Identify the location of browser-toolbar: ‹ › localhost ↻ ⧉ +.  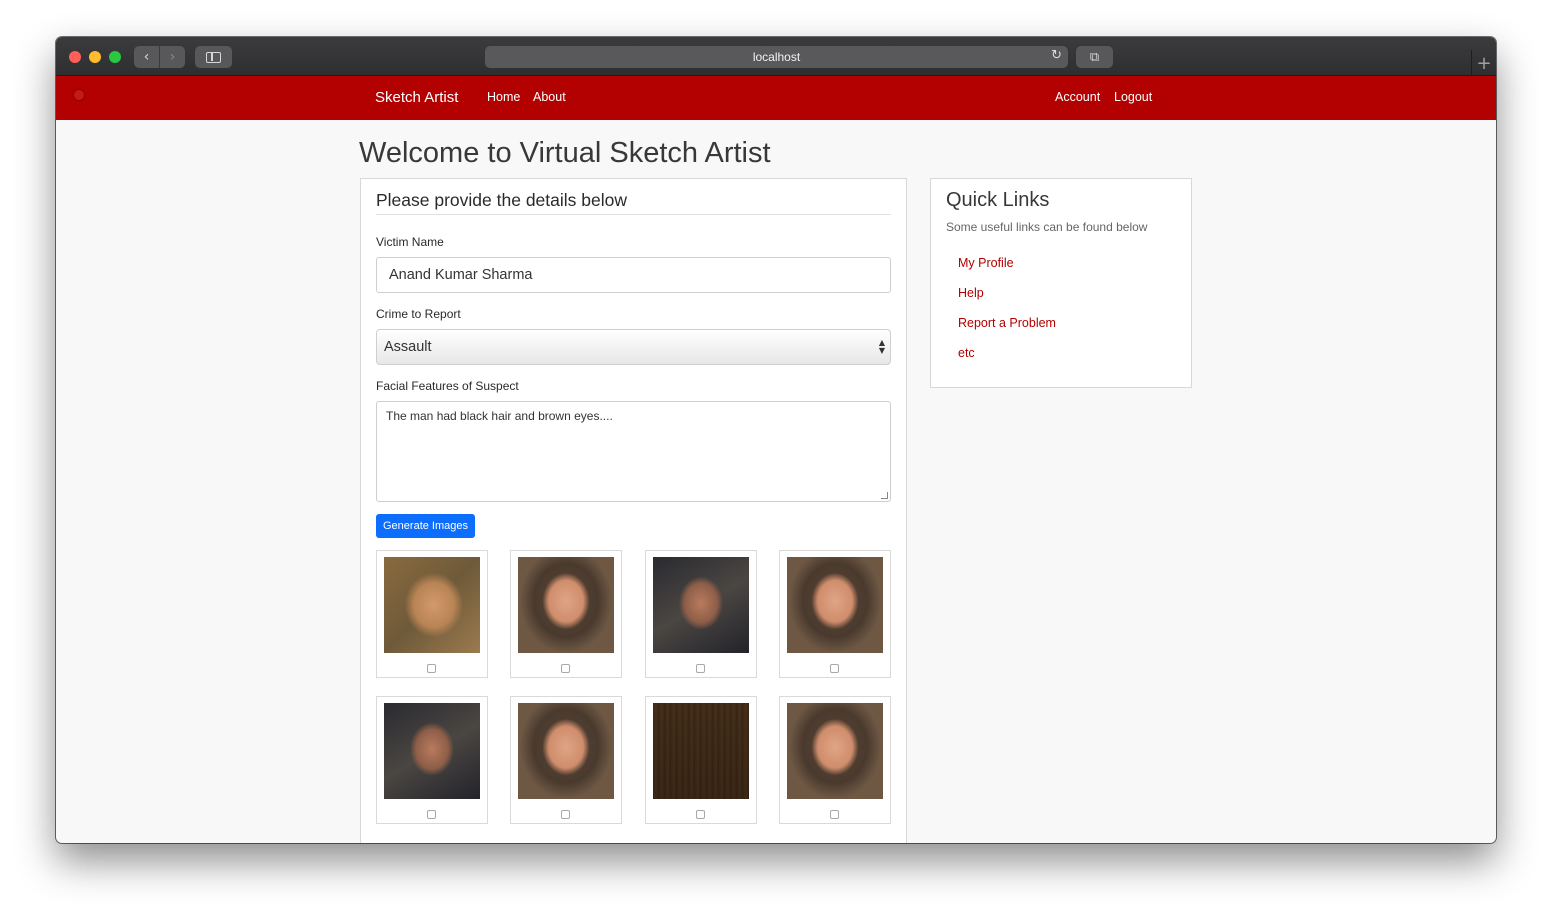
(776, 56).